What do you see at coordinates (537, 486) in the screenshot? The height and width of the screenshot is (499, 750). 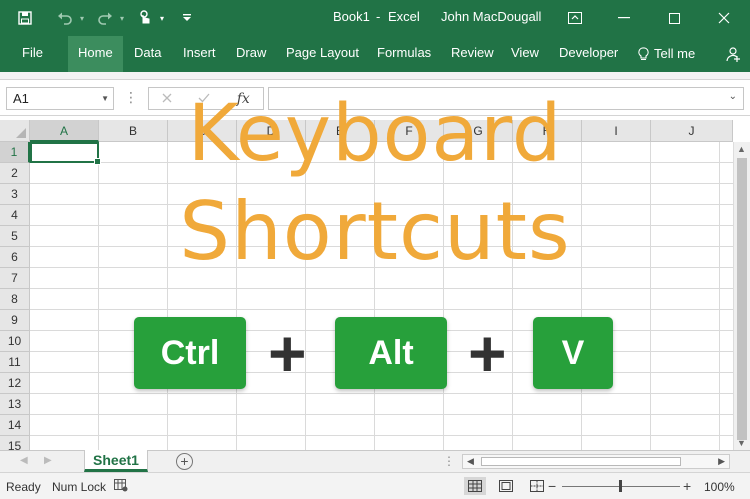 I see `page-break-preview-icon` at bounding box center [537, 486].